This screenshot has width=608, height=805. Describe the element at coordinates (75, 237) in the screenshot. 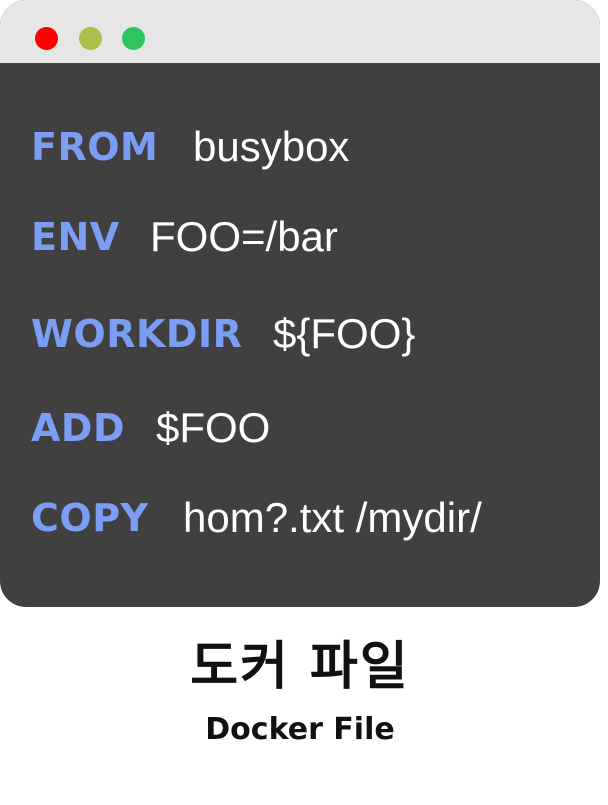

I see `keyword-env: ENV` at that location.